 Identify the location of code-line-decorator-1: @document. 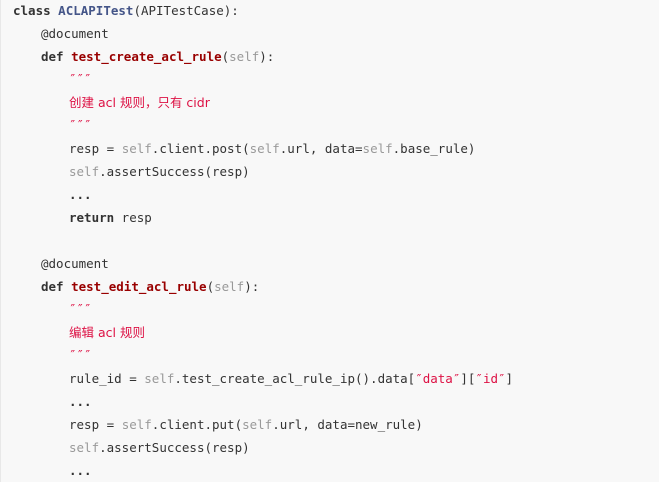
(75, 34).